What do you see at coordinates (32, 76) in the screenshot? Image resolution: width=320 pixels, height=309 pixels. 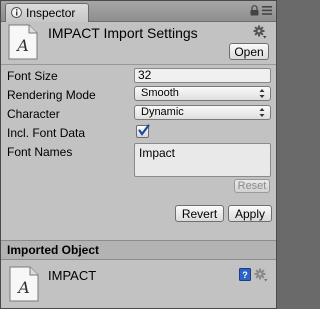 I see `font-size-label: Font Size` at bounding box center [32, 76].